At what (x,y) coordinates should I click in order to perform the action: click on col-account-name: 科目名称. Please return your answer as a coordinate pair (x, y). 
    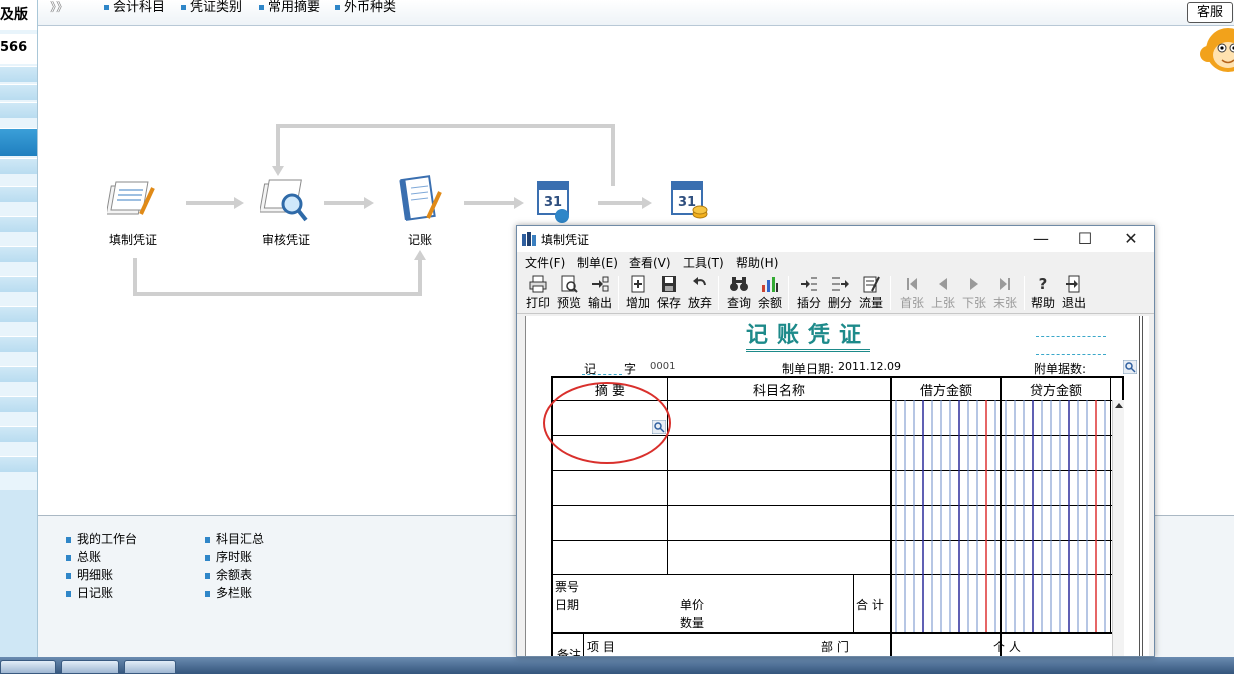
    Looking at the image, I should click on (778, 391).